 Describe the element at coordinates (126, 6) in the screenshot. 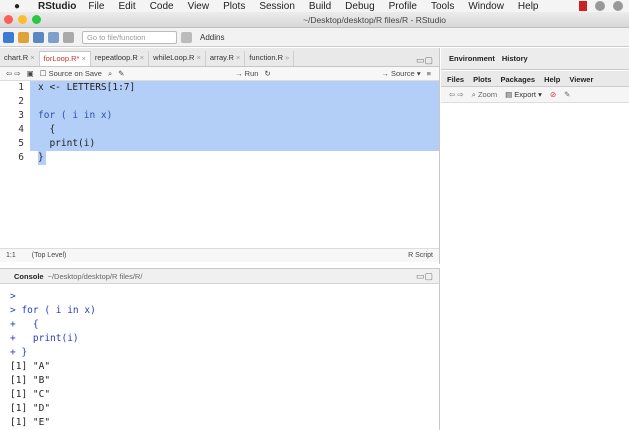

I see `menu-edit: Edit` at that location.